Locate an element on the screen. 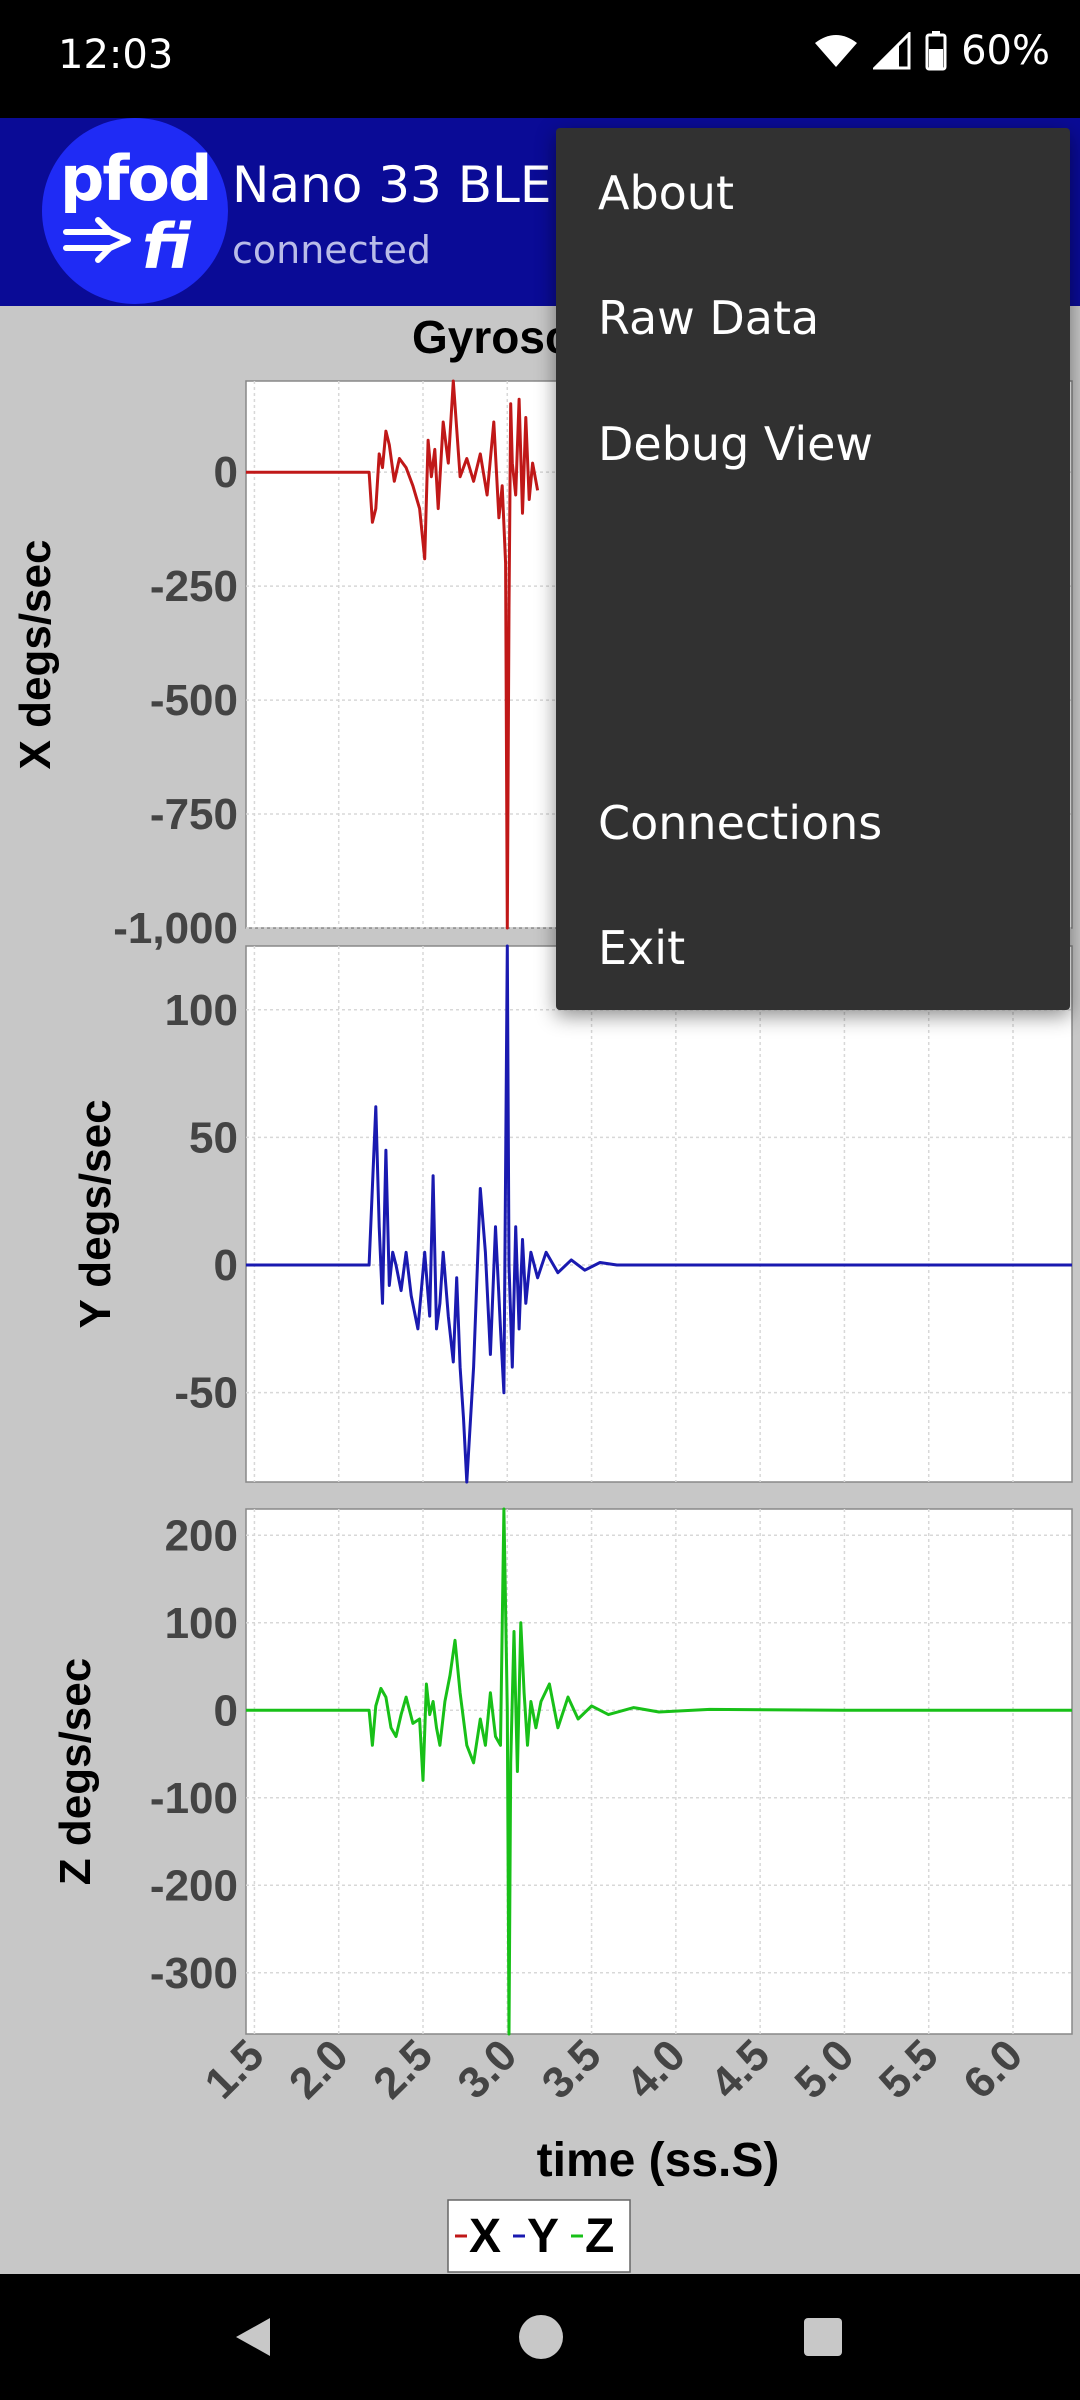  legend-label-y: Y is located at coordinates (543, 2236).